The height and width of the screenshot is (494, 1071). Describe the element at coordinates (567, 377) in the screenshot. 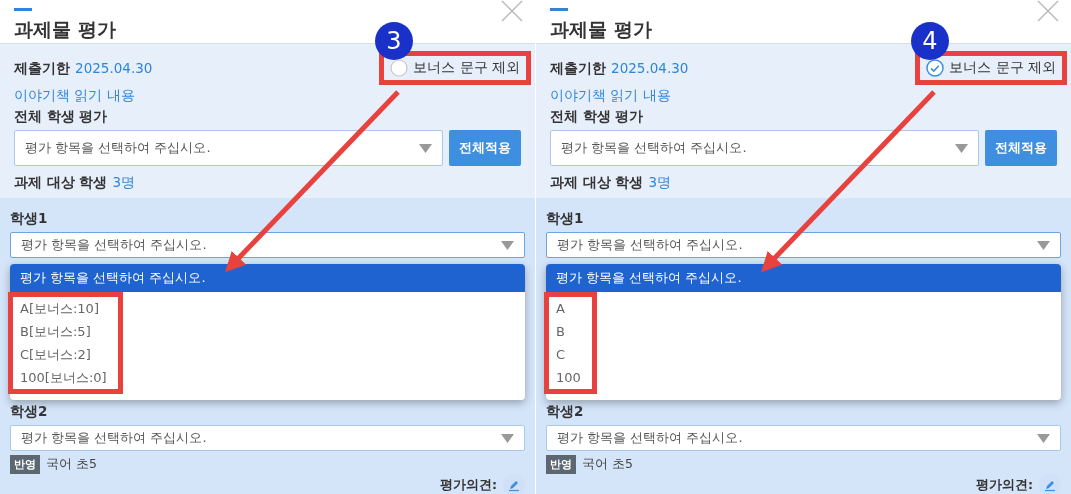

I see `dropdown-option: 100` at that location.